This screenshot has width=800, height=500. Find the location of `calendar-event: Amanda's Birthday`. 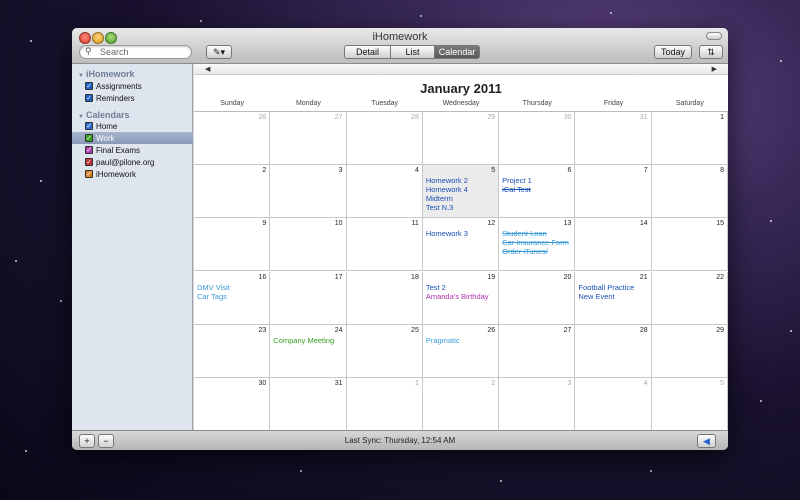

calendar-event: Amanda's Birthday is located at coordinates (461, 296).